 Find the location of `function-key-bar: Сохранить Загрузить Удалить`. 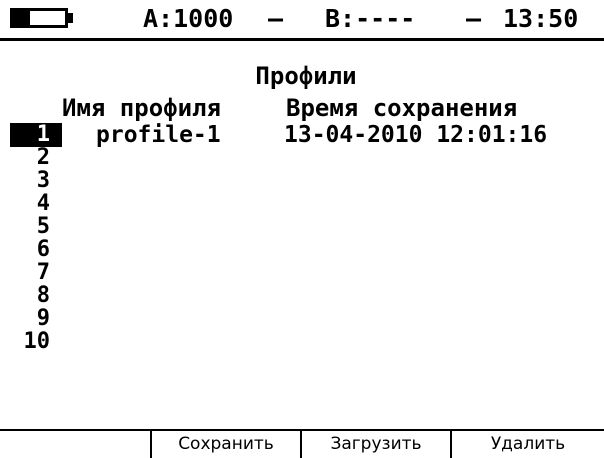

function-key-bar: Сохранить Загрузить Удалить is located at coordinates (302, 444).